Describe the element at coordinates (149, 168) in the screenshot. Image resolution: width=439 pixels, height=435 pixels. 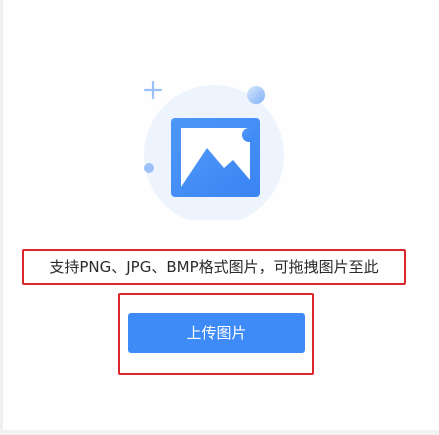
I see `sparkle-dot-small` at that location.